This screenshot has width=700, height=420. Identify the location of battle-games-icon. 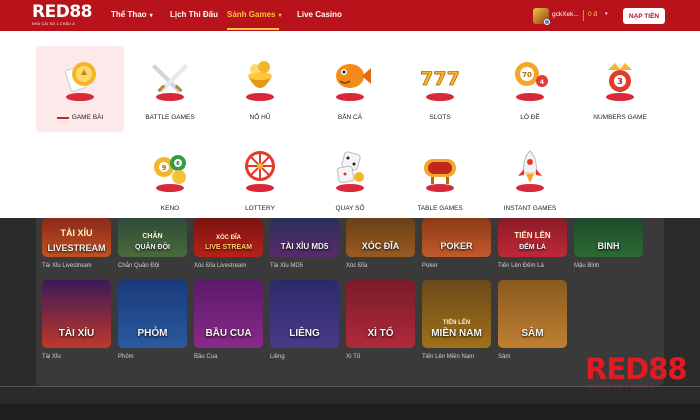
(170, 82).